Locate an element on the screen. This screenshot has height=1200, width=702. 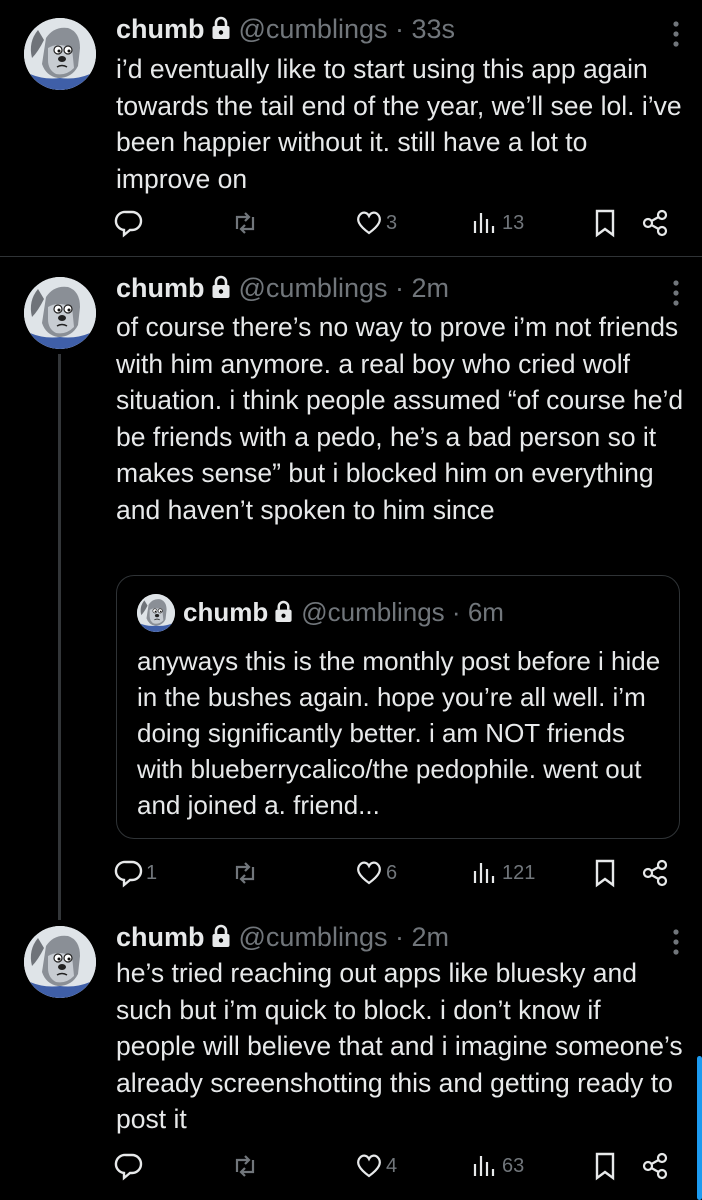
reply-button: 1 is located at coordinates (135, 873).